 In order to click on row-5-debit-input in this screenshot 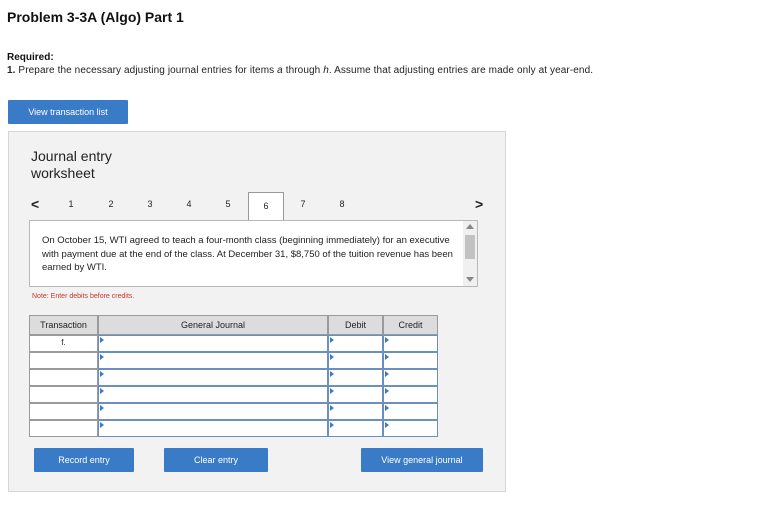, I will do `click(355, 411)`.